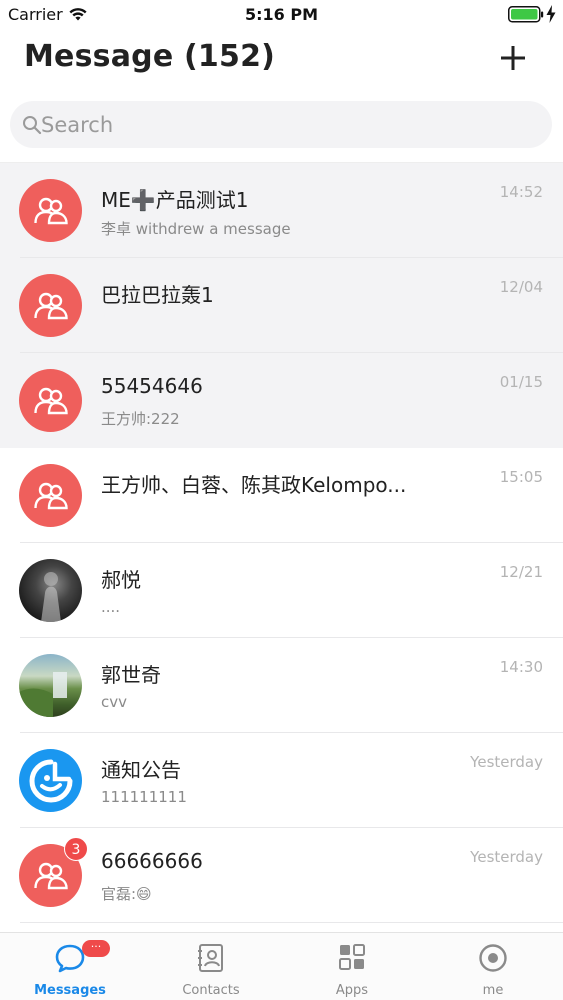  What do you see at coordinates (281, 400) in the screenshot?
I see `conversation-row: 55454646 王方帅:222 01/15` at bounding box center [281, 400].